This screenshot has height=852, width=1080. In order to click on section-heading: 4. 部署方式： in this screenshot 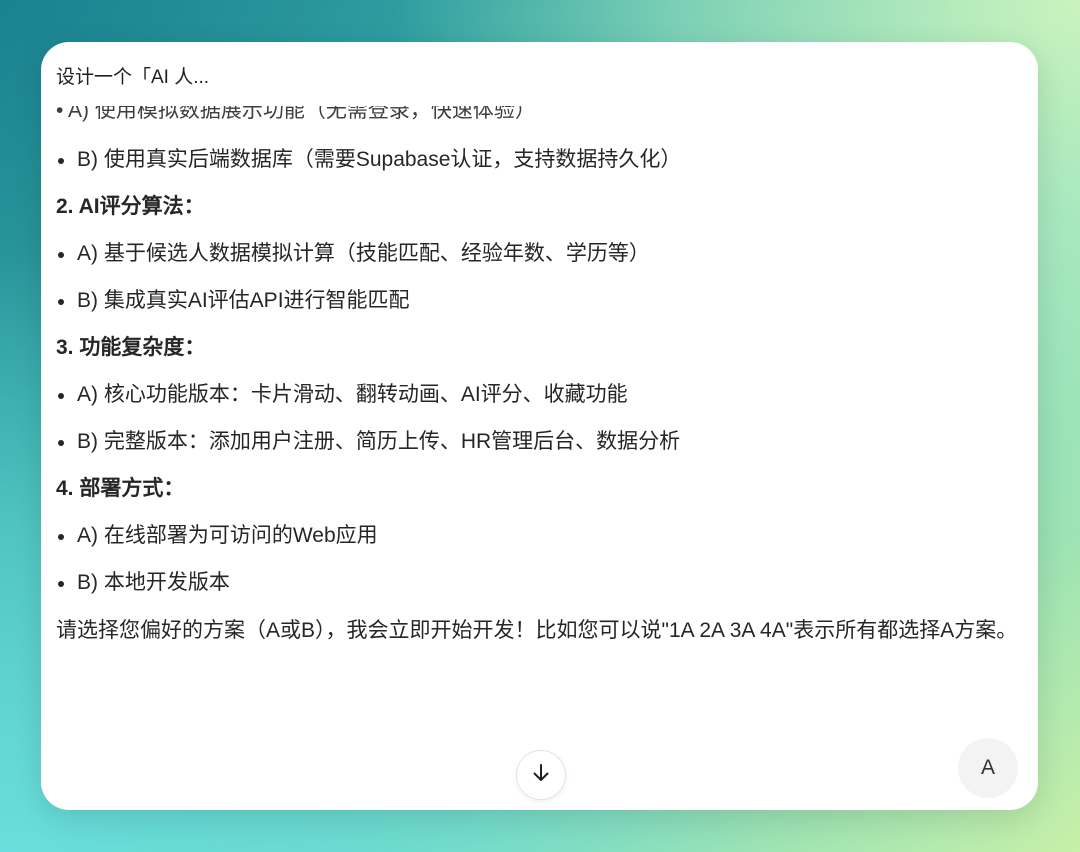, I will do `click(120, 488)`.